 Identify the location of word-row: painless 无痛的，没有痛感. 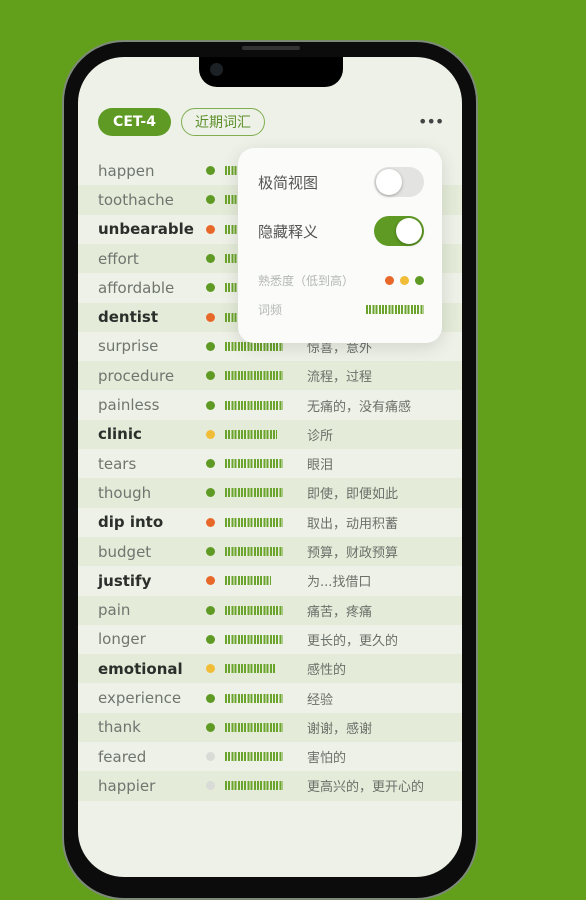
(270, 404).